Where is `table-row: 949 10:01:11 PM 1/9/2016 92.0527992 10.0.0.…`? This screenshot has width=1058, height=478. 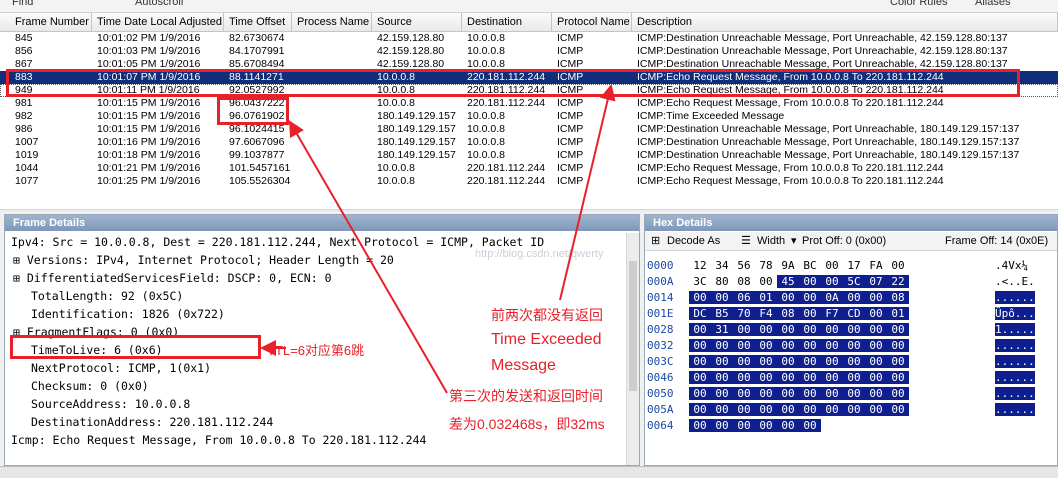
table-row: 949 10:01:11 PM 1/9/2016 92.0527992 10.0.0.… is located at coordinates (529, 90).